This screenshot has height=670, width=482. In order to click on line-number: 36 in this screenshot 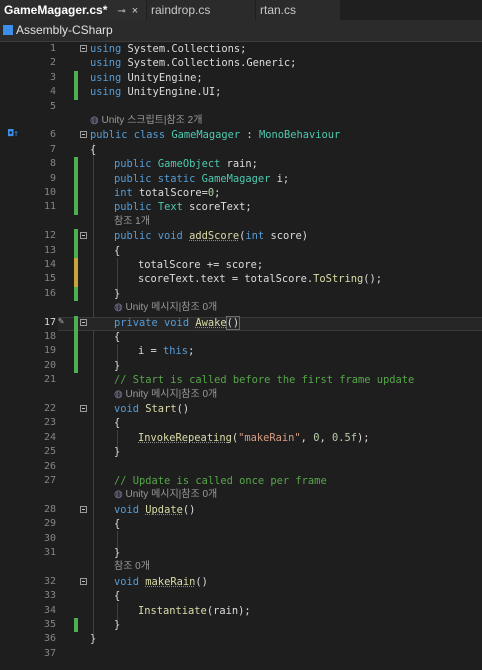, I will do `click(49, 639)`.